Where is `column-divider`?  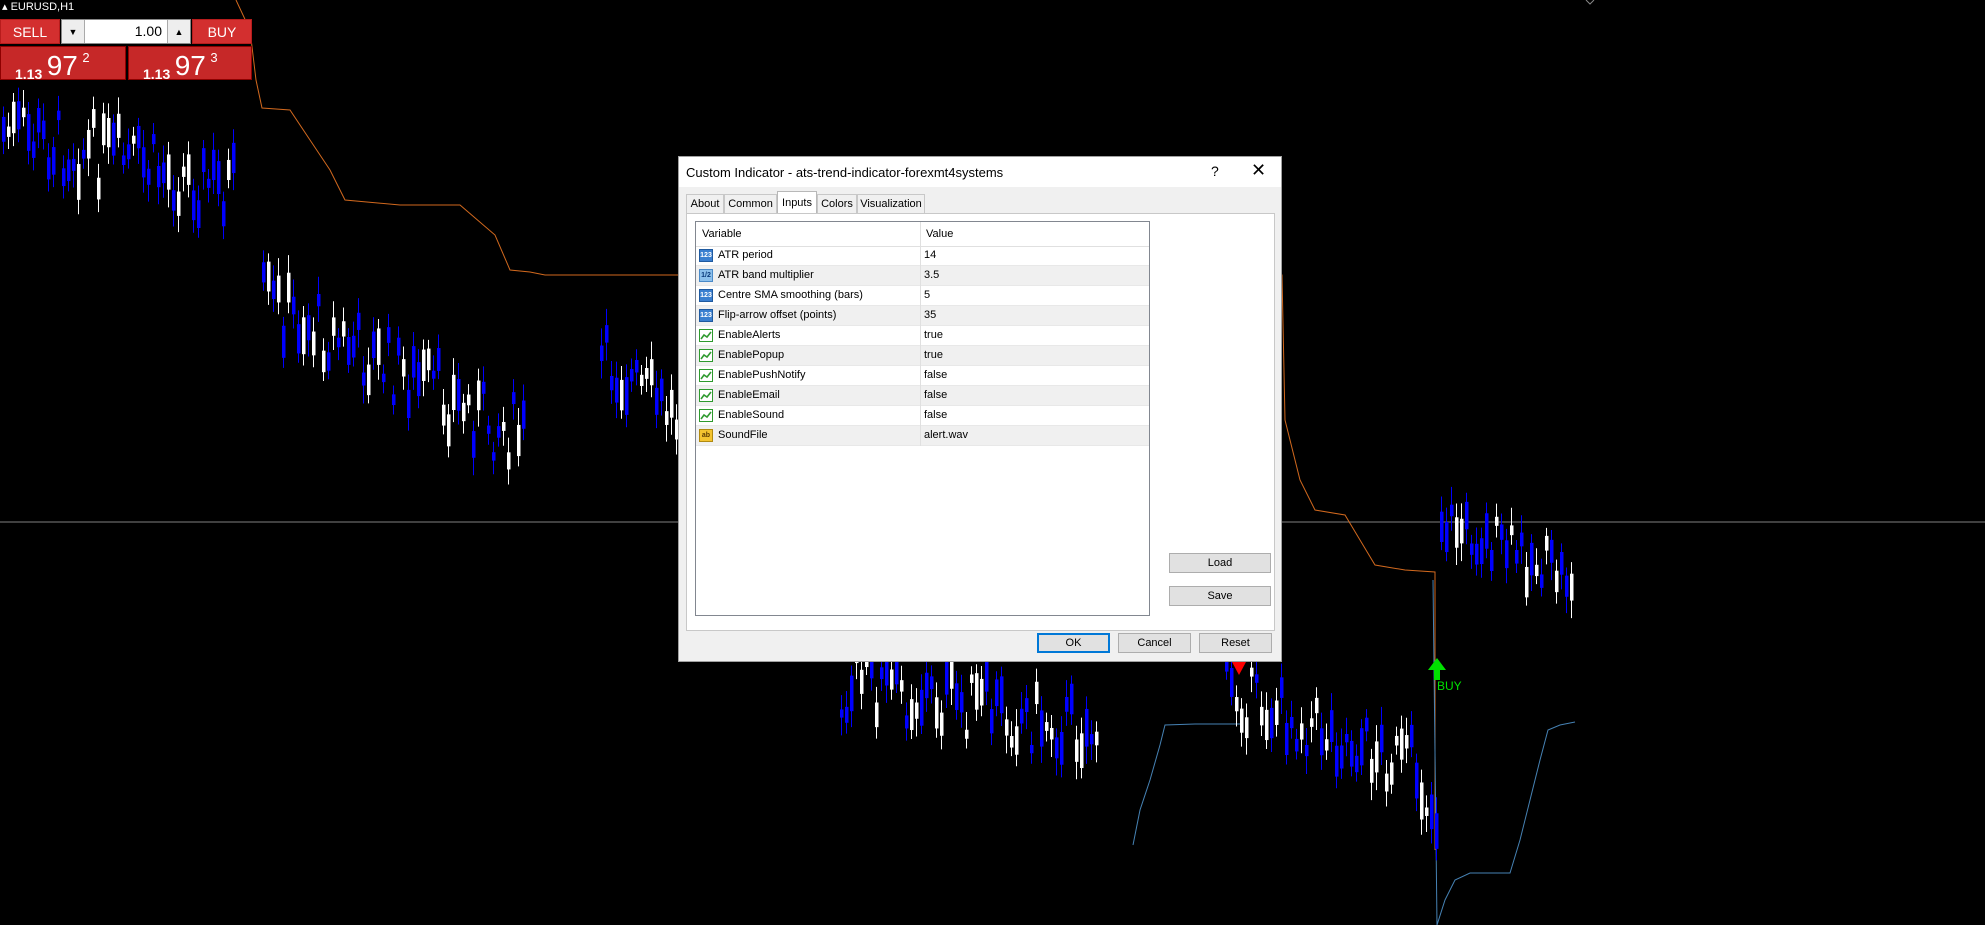 column-divider is located at coordinates (920, 234).